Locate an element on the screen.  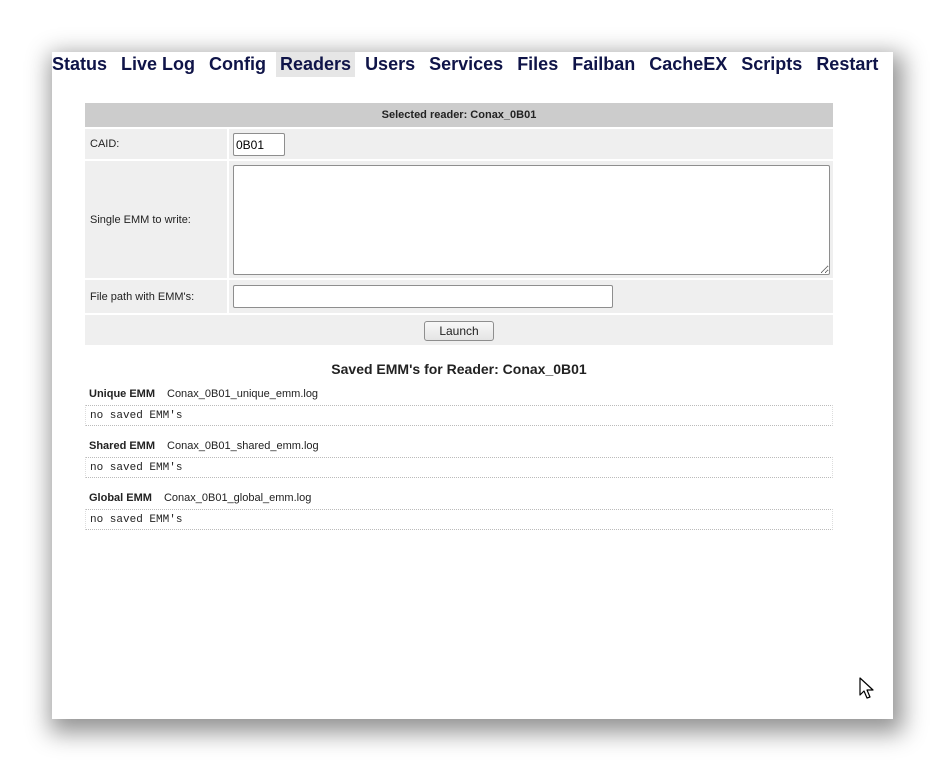
nav-cacheex: CacheEX is located at coordinates (690, 64).